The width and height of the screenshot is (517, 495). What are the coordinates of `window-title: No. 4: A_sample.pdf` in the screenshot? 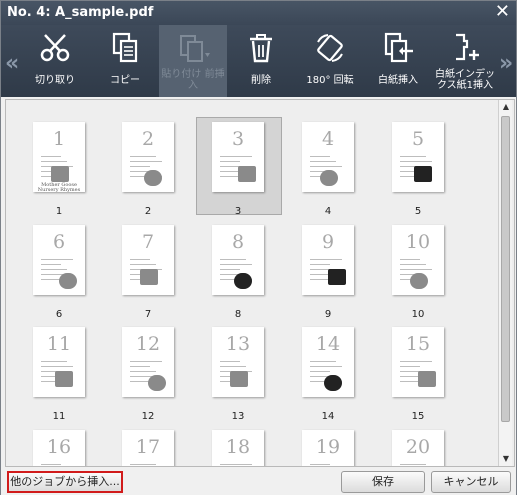 It's located at (80, 12).